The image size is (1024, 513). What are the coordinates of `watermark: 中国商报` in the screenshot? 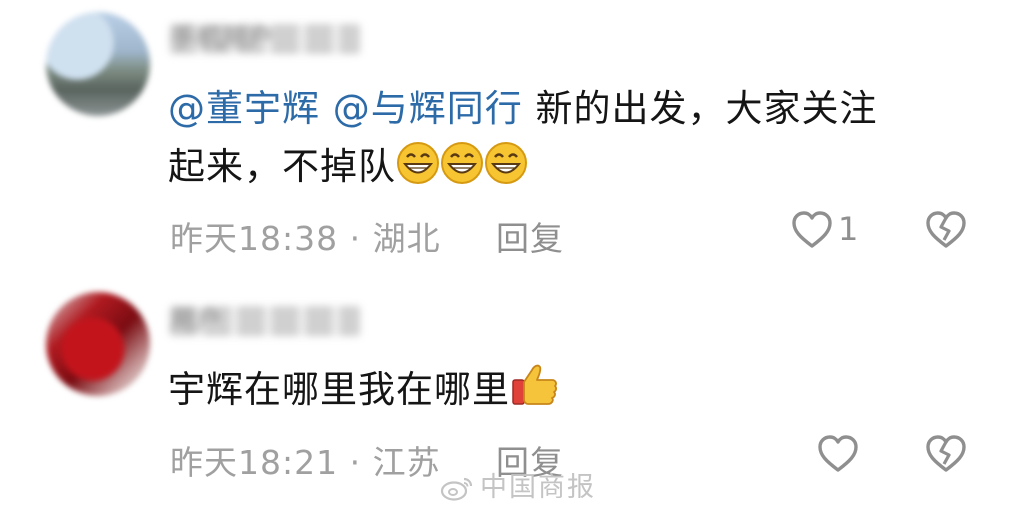 It's located at (518, 488).